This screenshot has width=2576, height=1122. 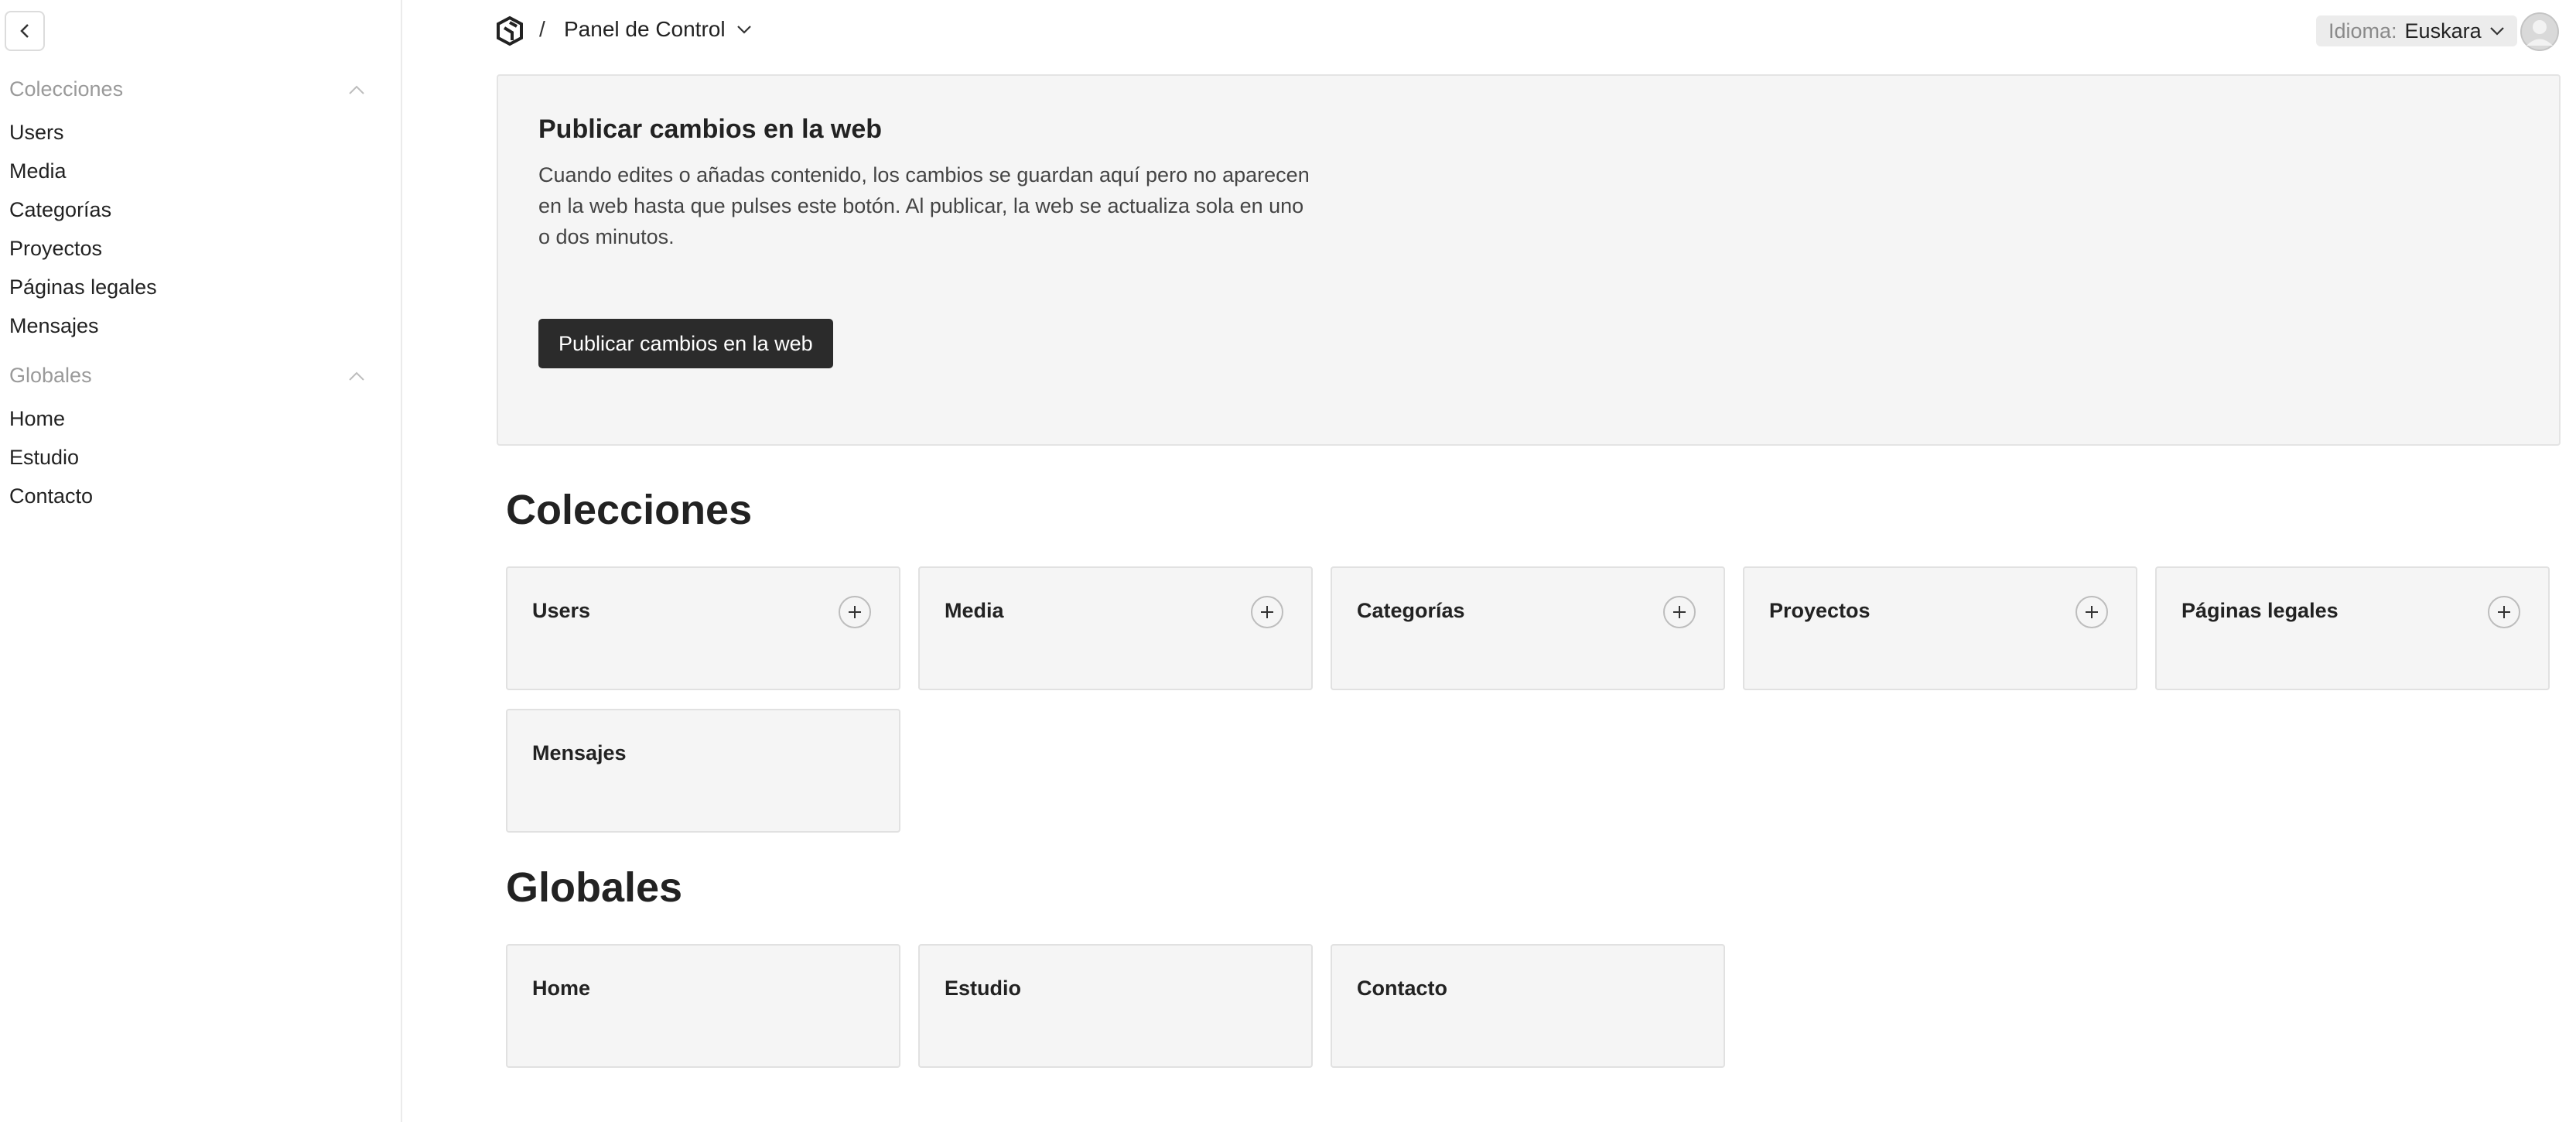 What do you see at coordinates (38, 171) in the screenshot?
I see `sidebar-item-media: Media` at bounding box center [38, 171].